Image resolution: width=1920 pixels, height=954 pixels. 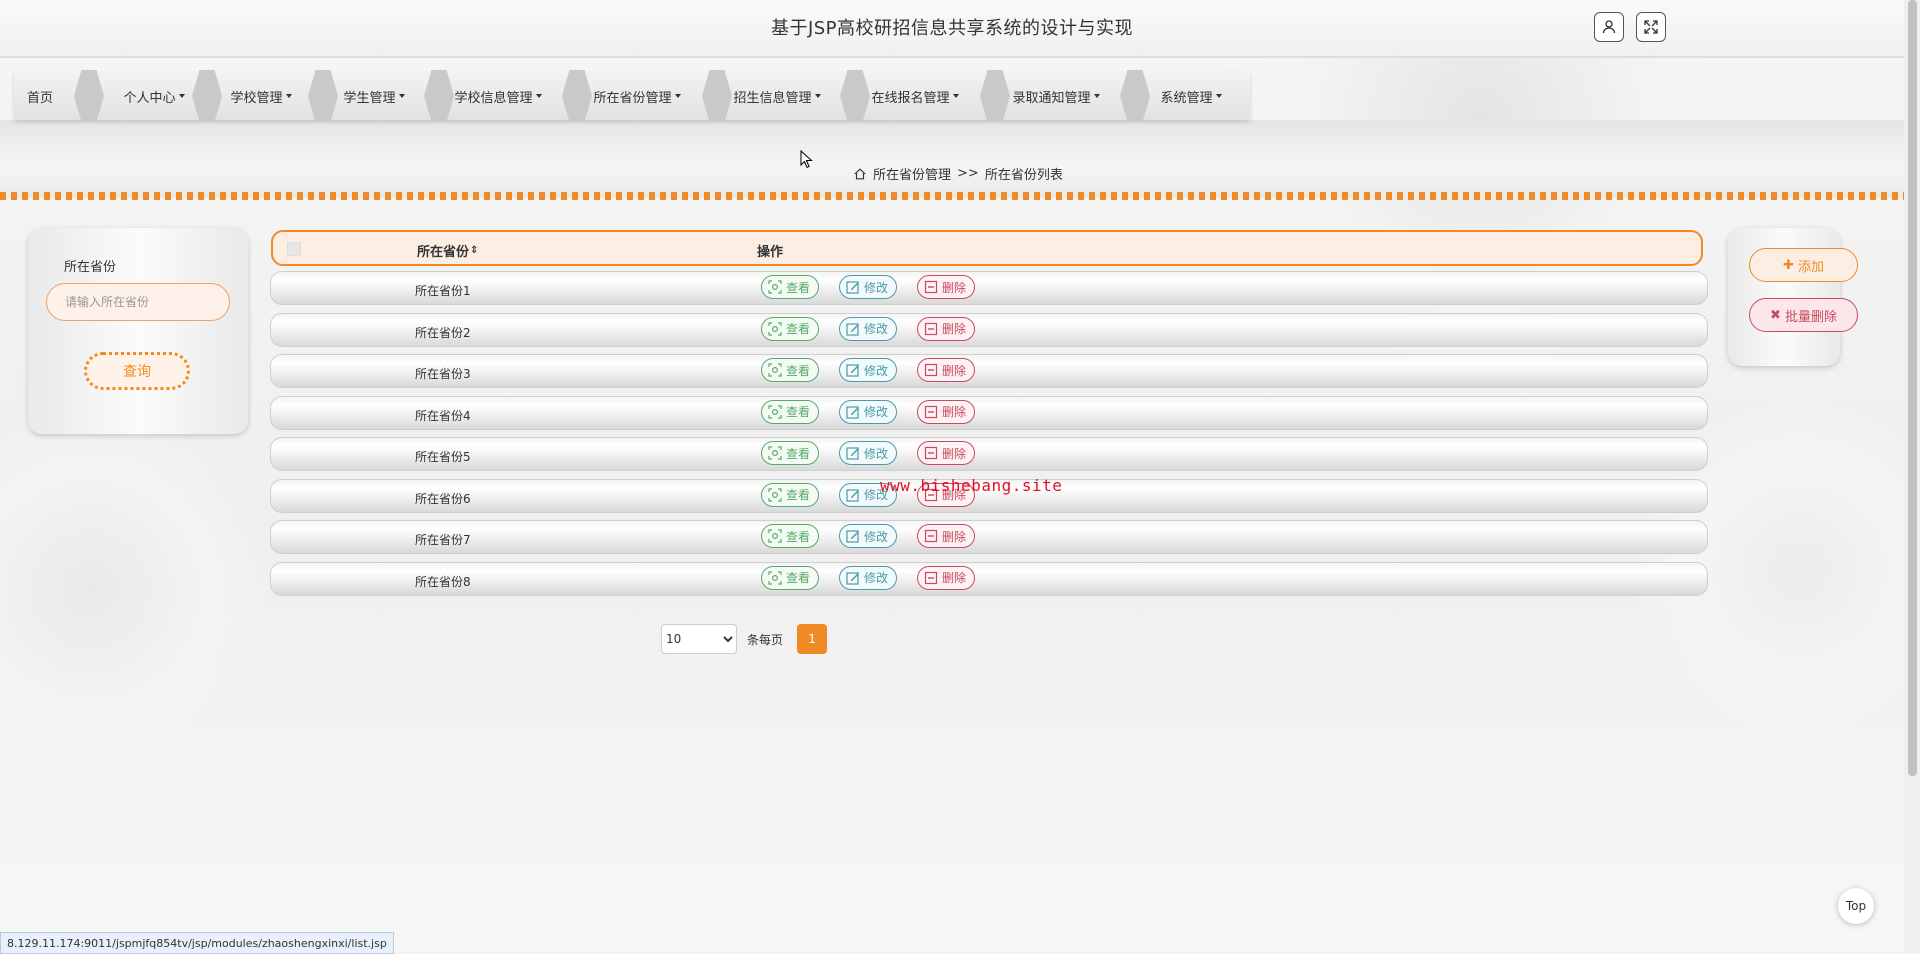 I want to click on back-to-top-button: Top, so click(x=1856, y=906).